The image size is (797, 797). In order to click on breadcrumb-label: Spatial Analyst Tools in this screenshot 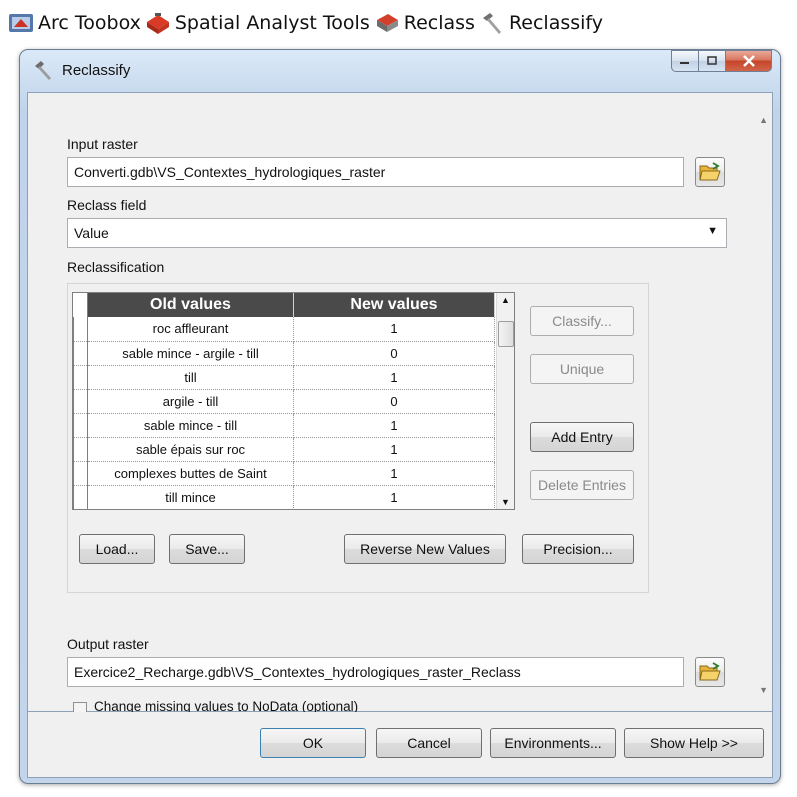, I will do `click(272, 23)`.